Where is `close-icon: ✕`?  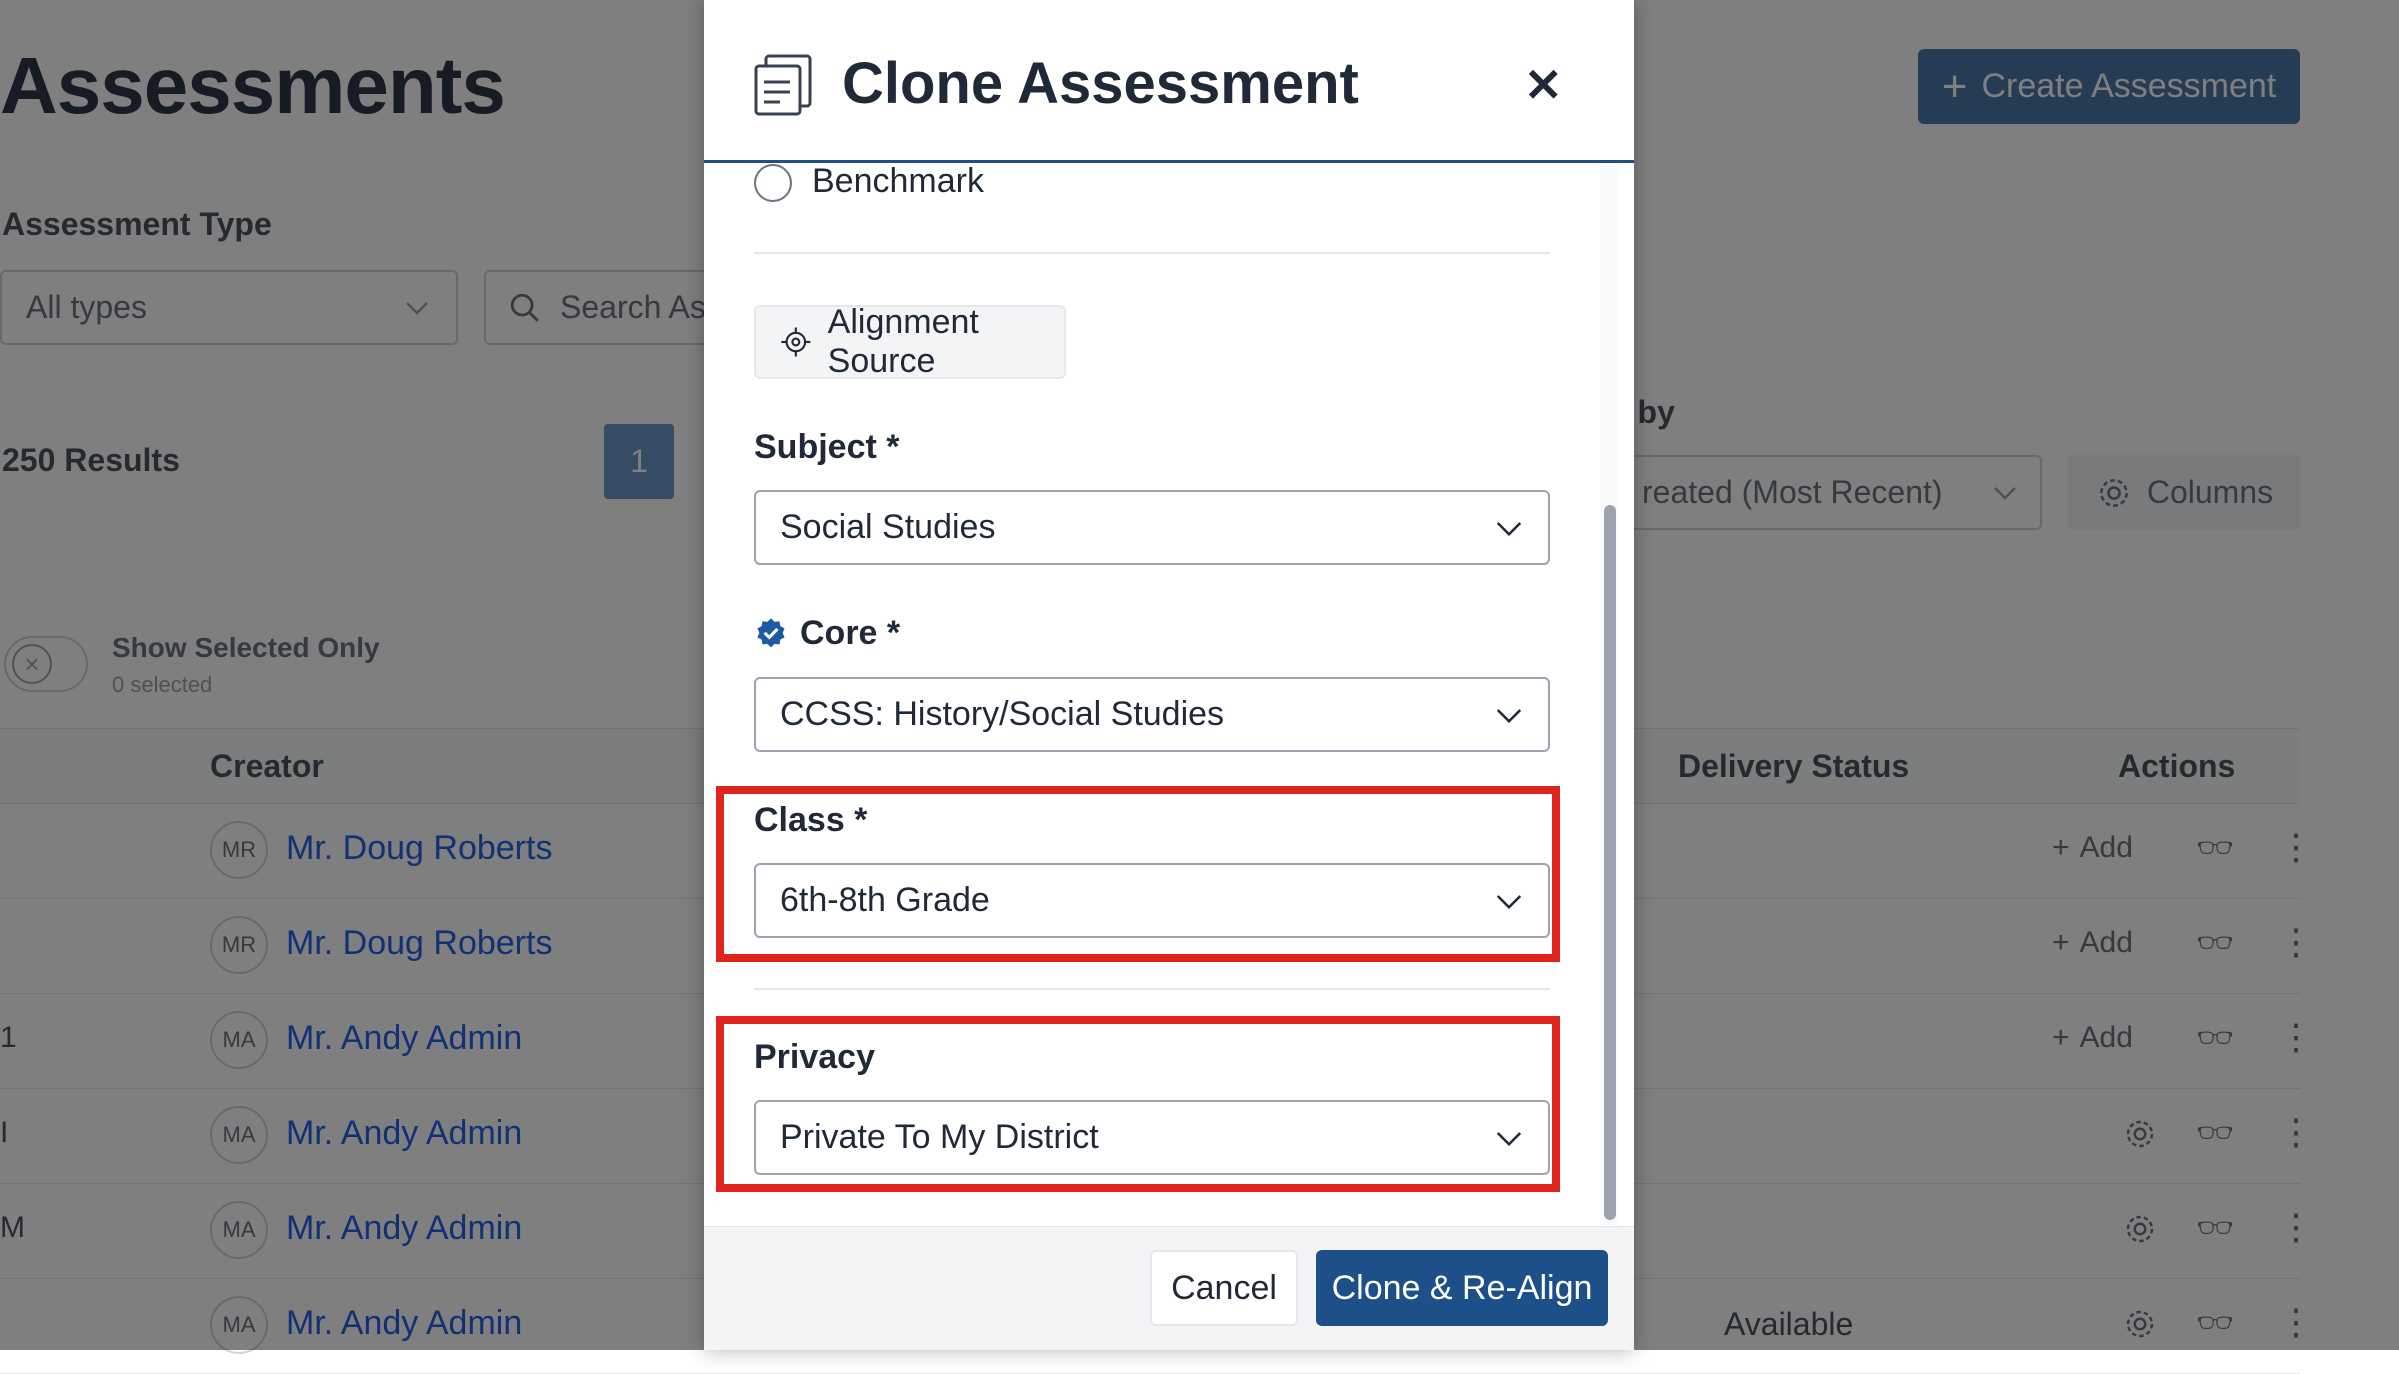
close-icon: ✕ is located at coordinates (1543, 85).